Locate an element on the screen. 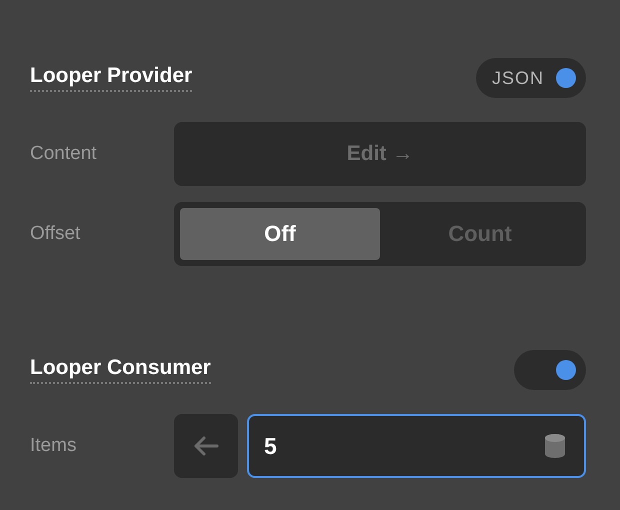  number-field: 5 is located at coordinates (416, 446).